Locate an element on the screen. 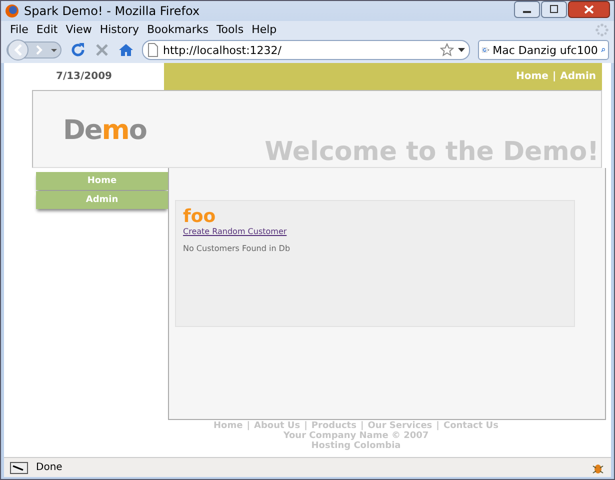  dropdown-icon is located at coordinates (461, 50).